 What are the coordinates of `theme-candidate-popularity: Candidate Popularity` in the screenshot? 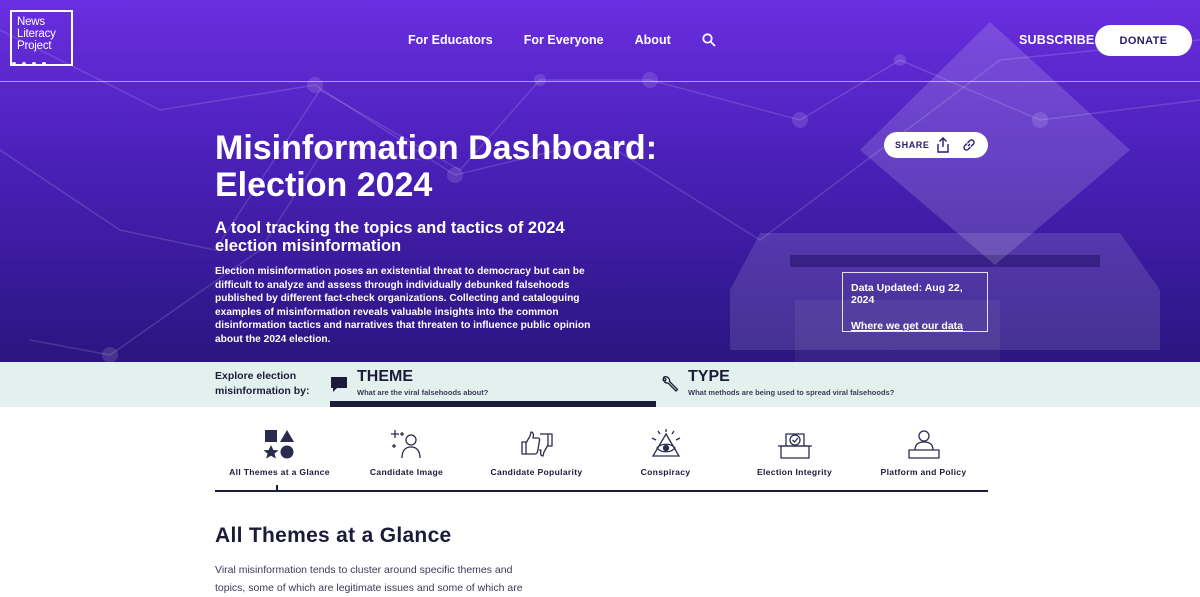 It's located at (536, 452).